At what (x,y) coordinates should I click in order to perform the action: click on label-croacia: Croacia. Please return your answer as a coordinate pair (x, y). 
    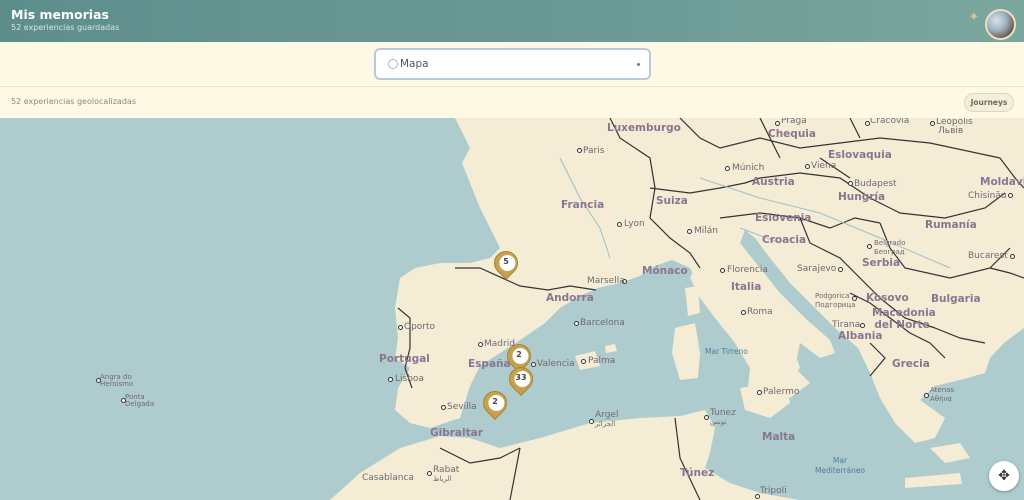
    Looking at the image, I should click on (784, 240).